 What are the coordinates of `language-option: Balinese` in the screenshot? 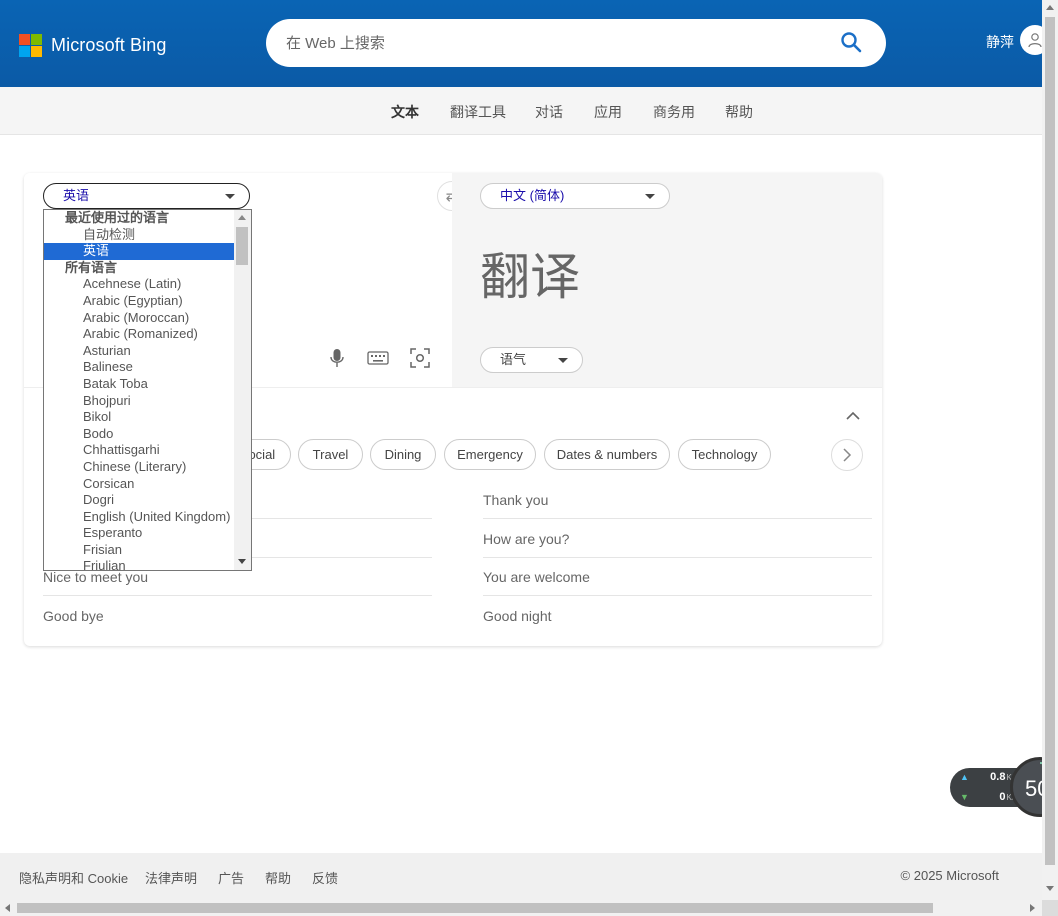 It's located at (139, 367).